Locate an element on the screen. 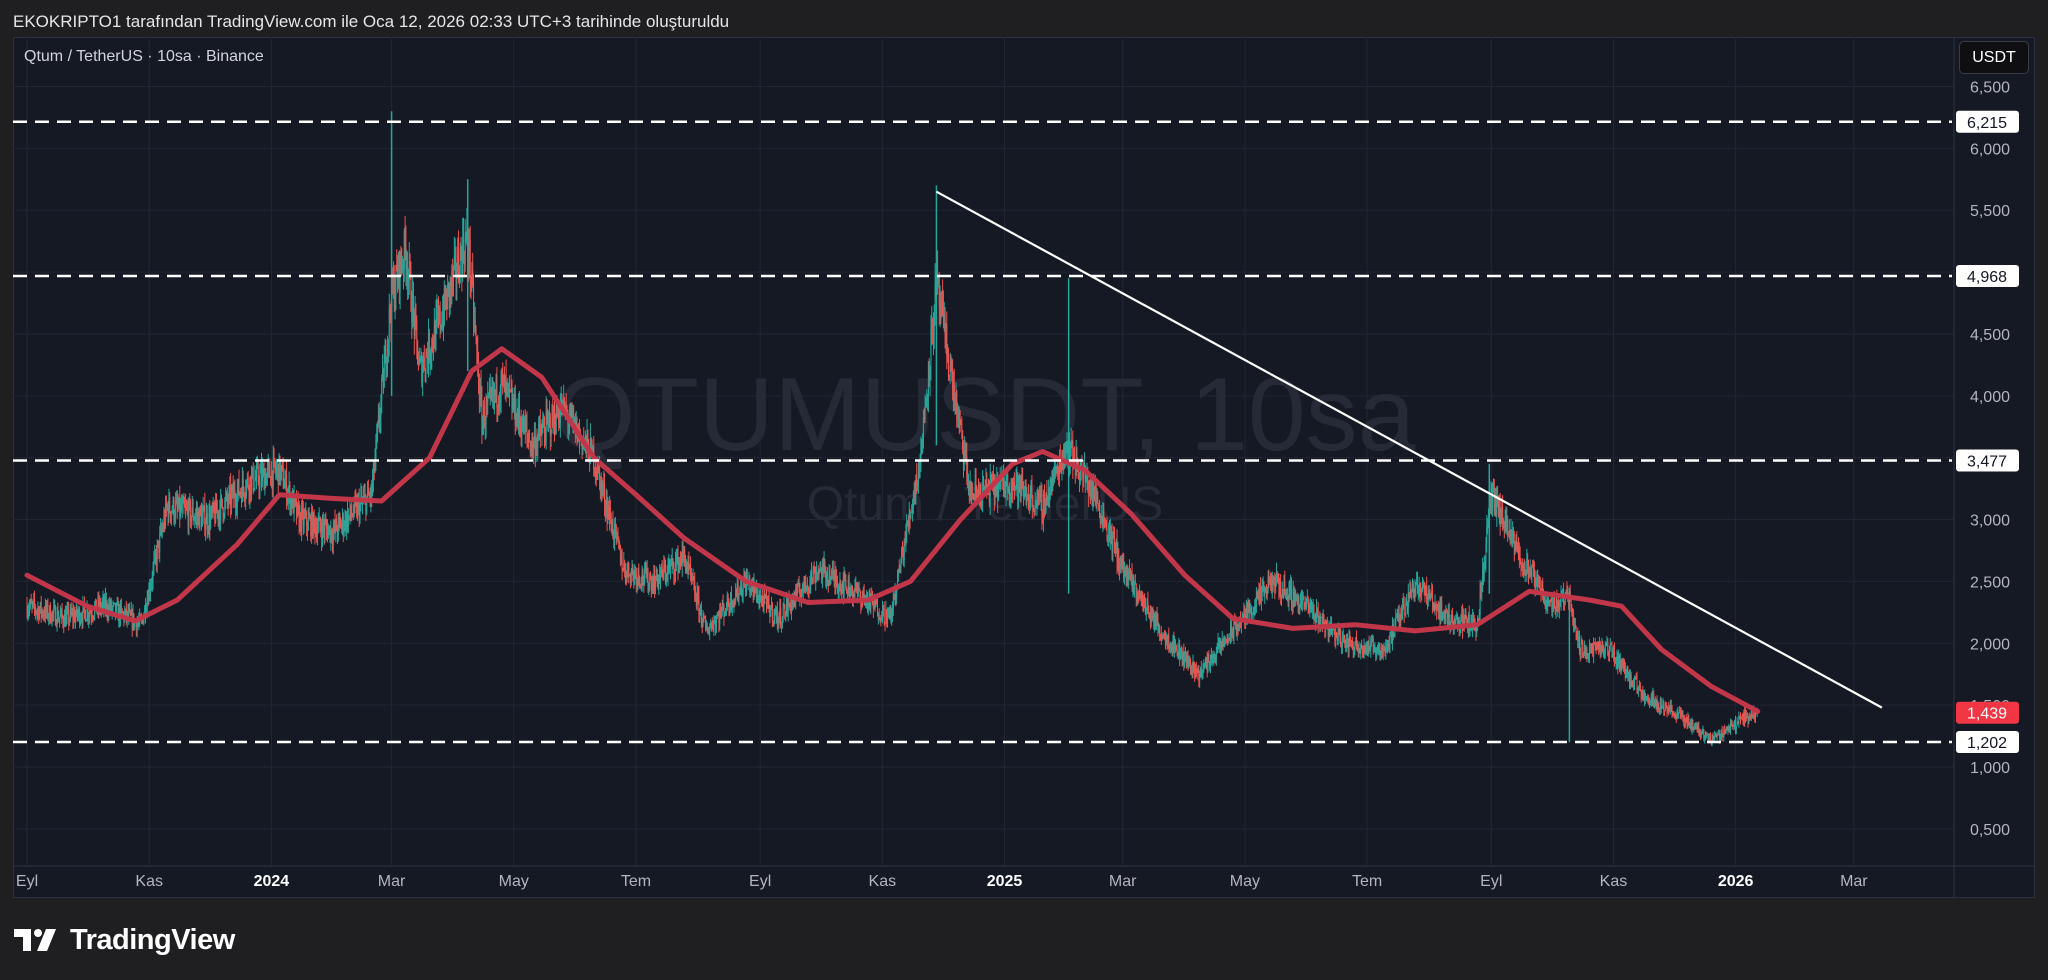 This screenshot has height=980, width=2048. currency-button: USDT is located at coordinates (1994, 57).